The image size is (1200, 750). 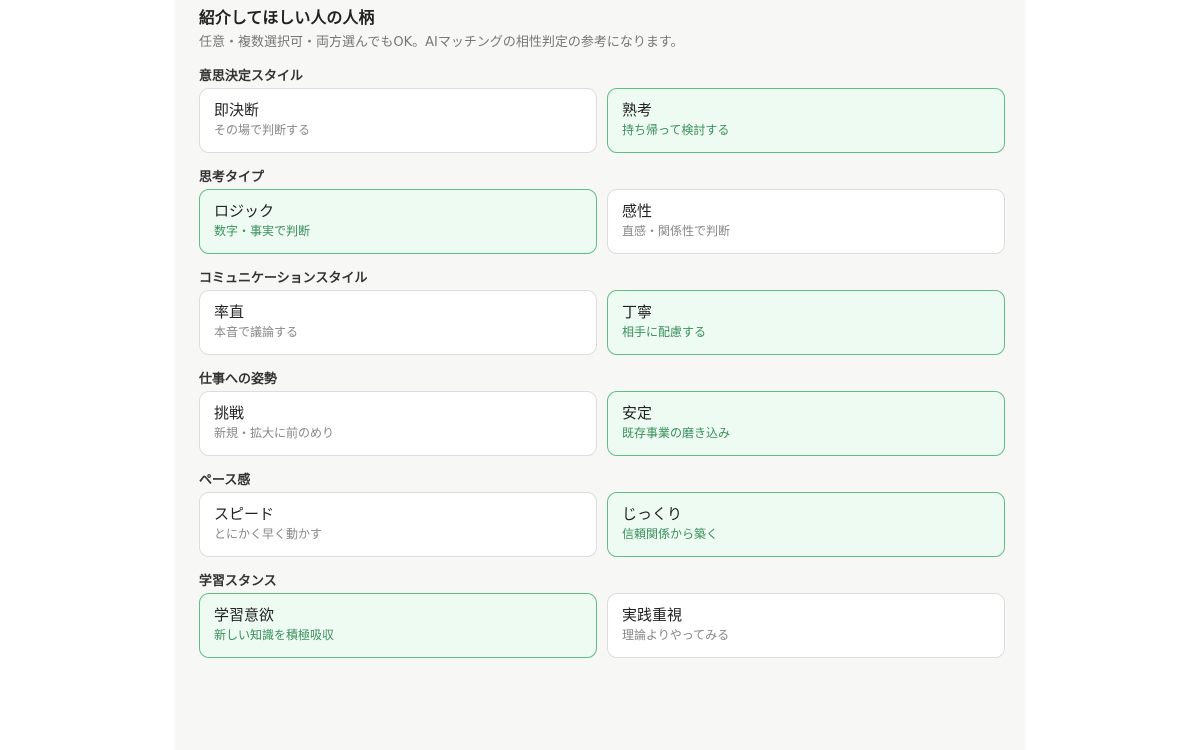 What do you see at coordinates (637, 413) in the screenshot?
I see `option-title: 安定` at bounding box center [637, 413].